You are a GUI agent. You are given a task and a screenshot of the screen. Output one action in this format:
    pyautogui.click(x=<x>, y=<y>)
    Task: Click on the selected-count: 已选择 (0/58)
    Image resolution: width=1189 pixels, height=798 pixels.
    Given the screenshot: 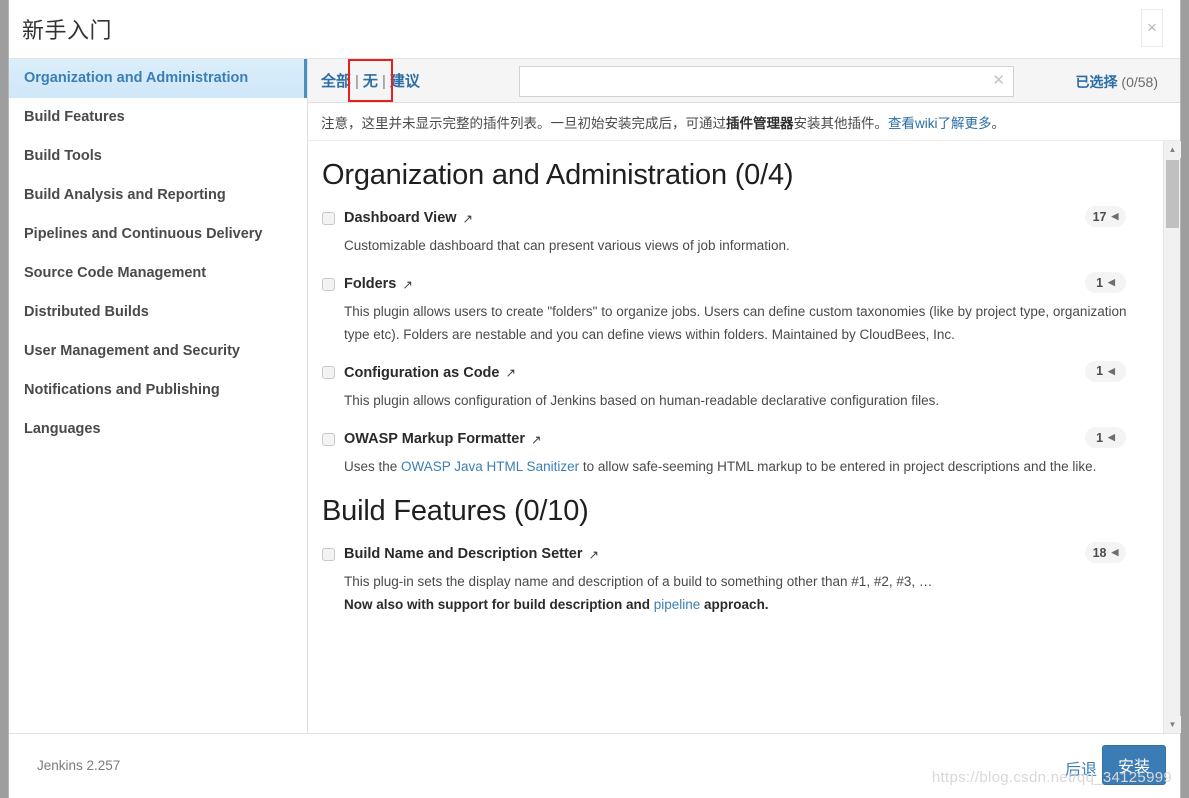 What is the action you would take?
    pyautogui.click(x=1117, y=82)
    